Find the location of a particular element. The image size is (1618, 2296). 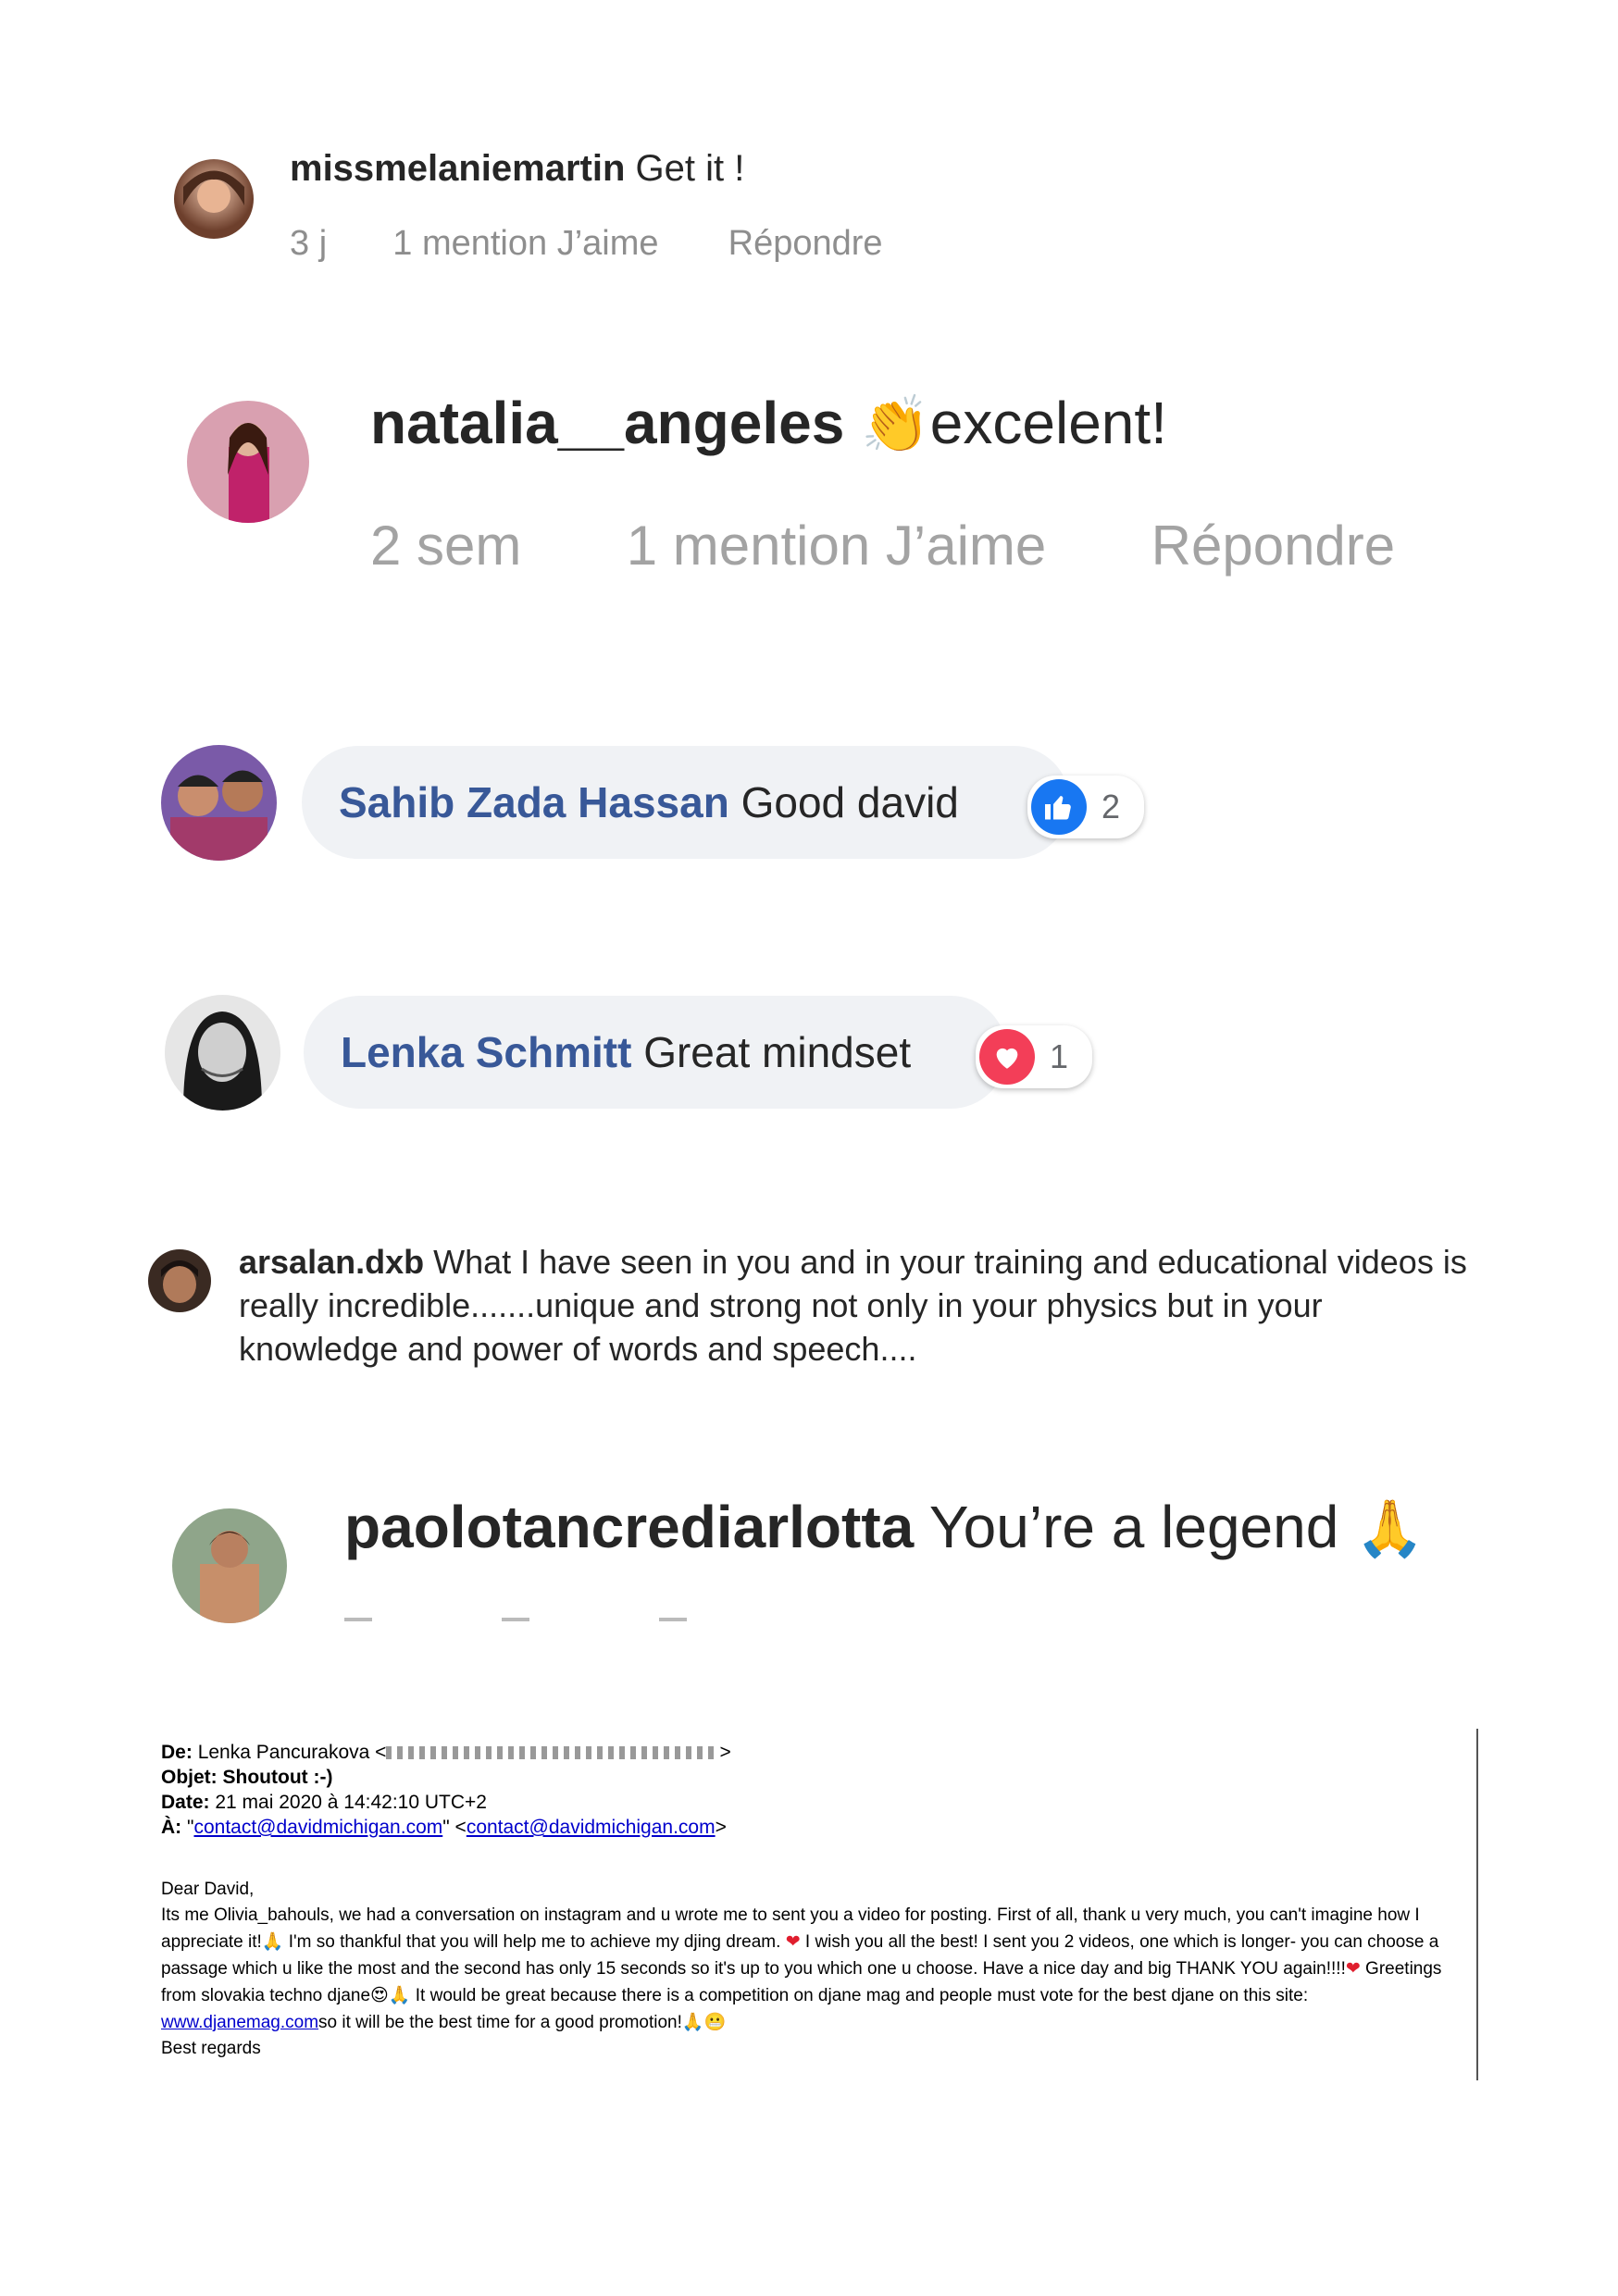

comment-time: 3 j is located at coordinates (309, 244).